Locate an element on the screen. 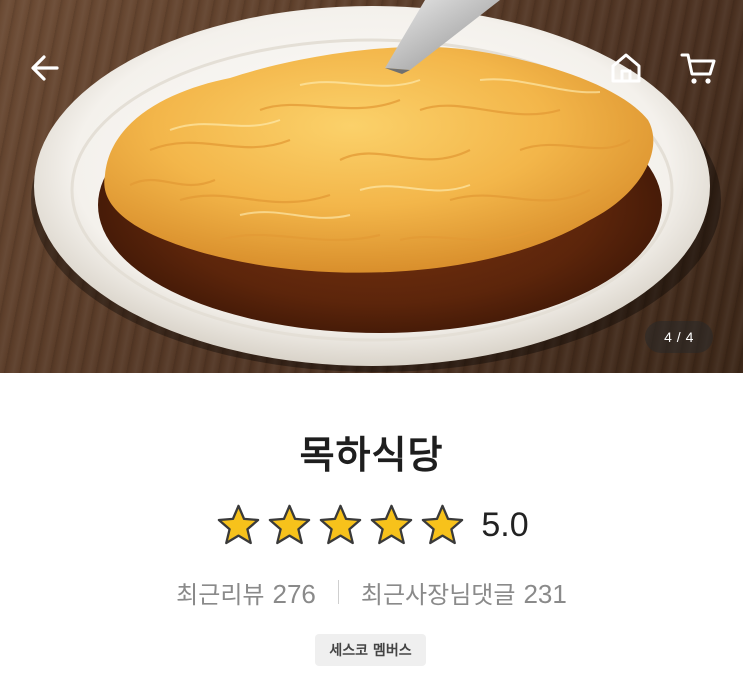  owner-replies-link: 최근사장님댓글 231 is located at coordinates (464, 592).